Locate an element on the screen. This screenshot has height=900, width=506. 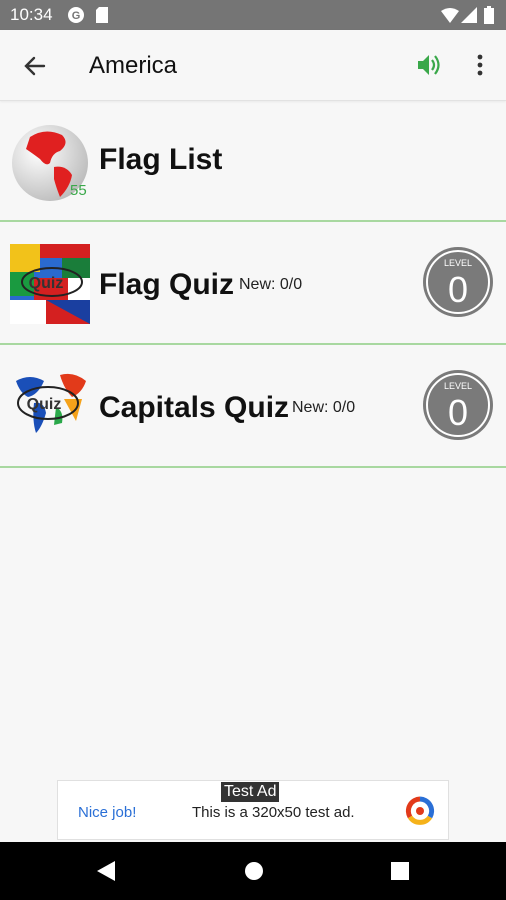
flag-collage-icon: Quiz is located at coordinates (50, 284).